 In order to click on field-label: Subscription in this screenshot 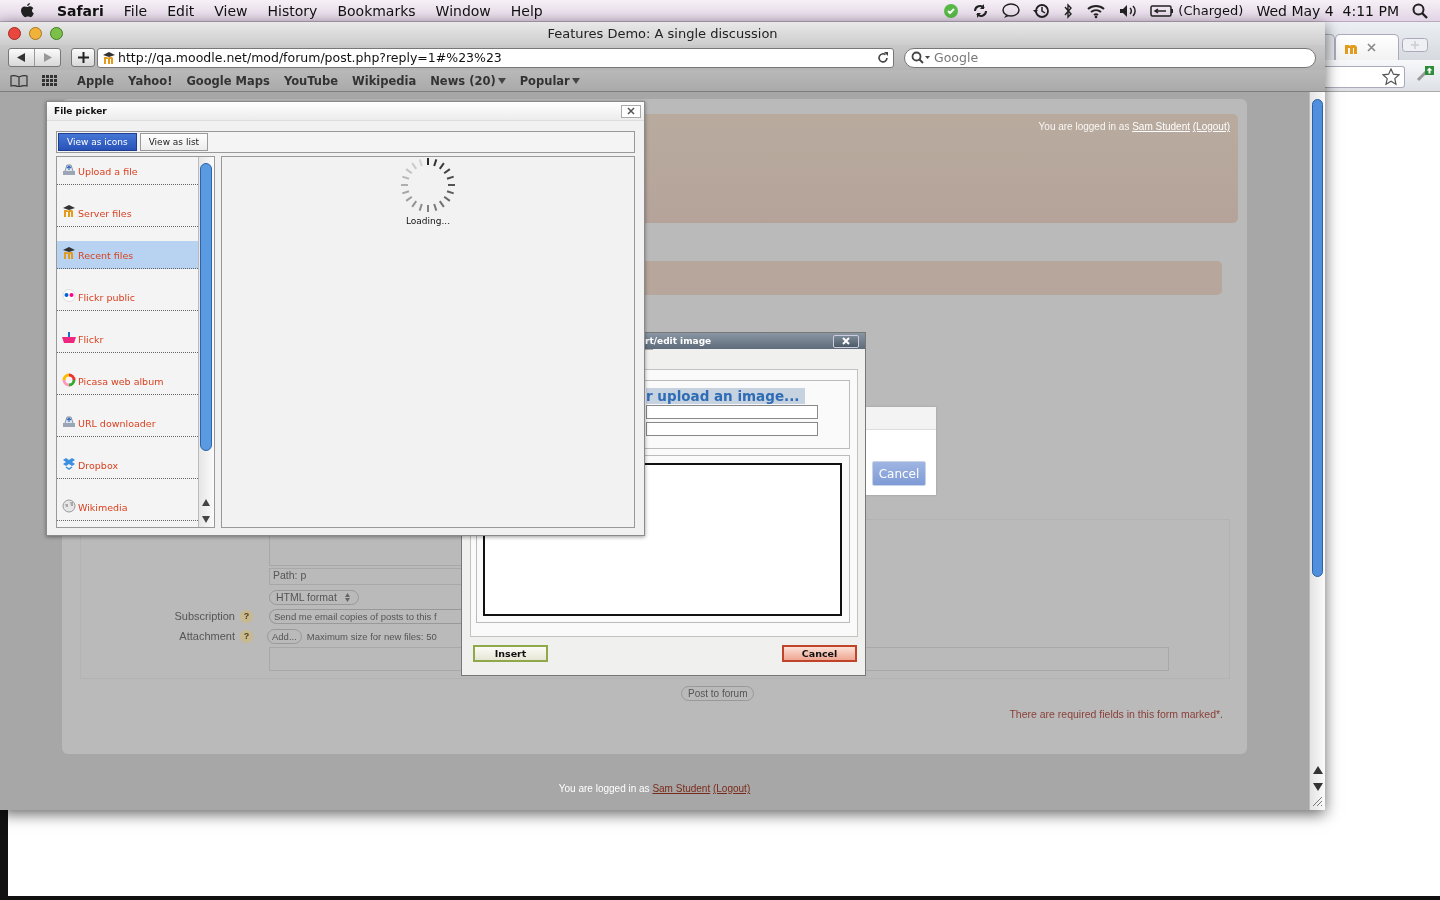, I will do `click(204, 616)`.